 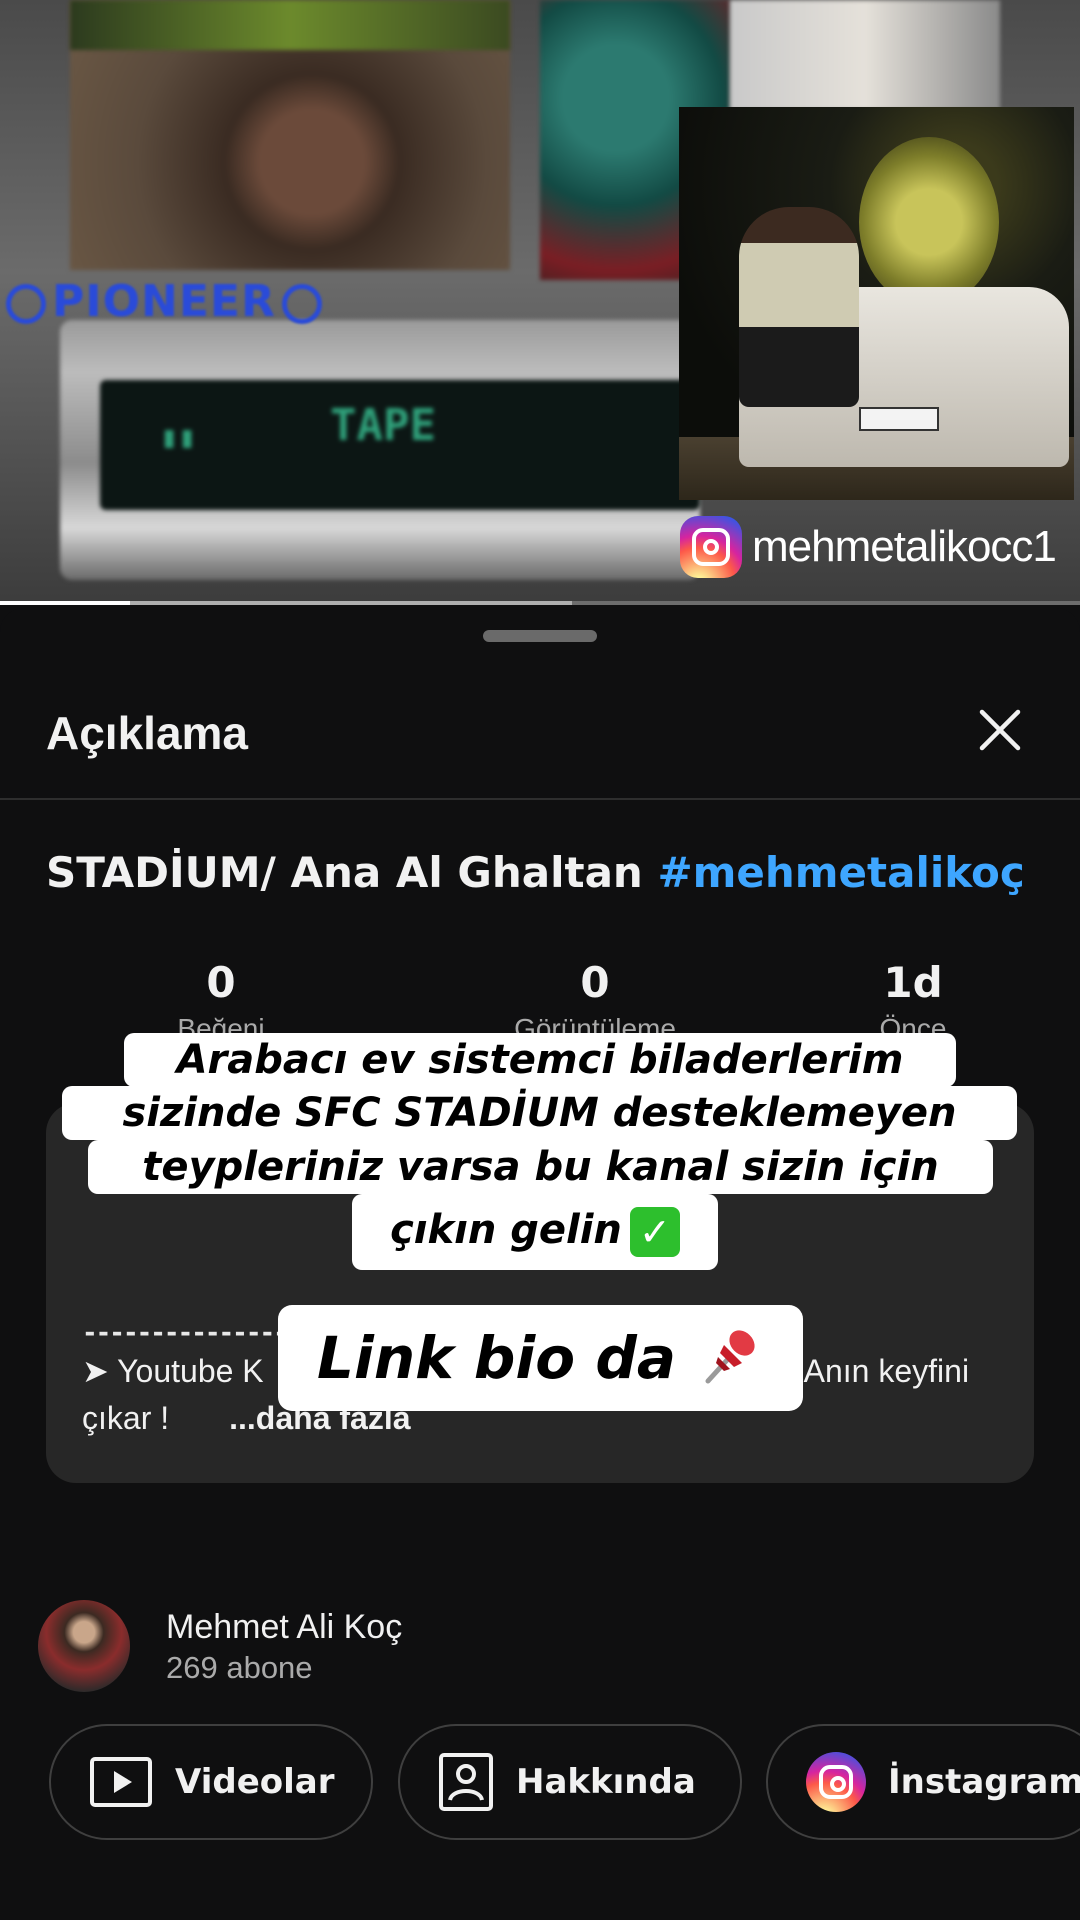 I want to click on check-icon: ✓, so click(x=654, y=1232).